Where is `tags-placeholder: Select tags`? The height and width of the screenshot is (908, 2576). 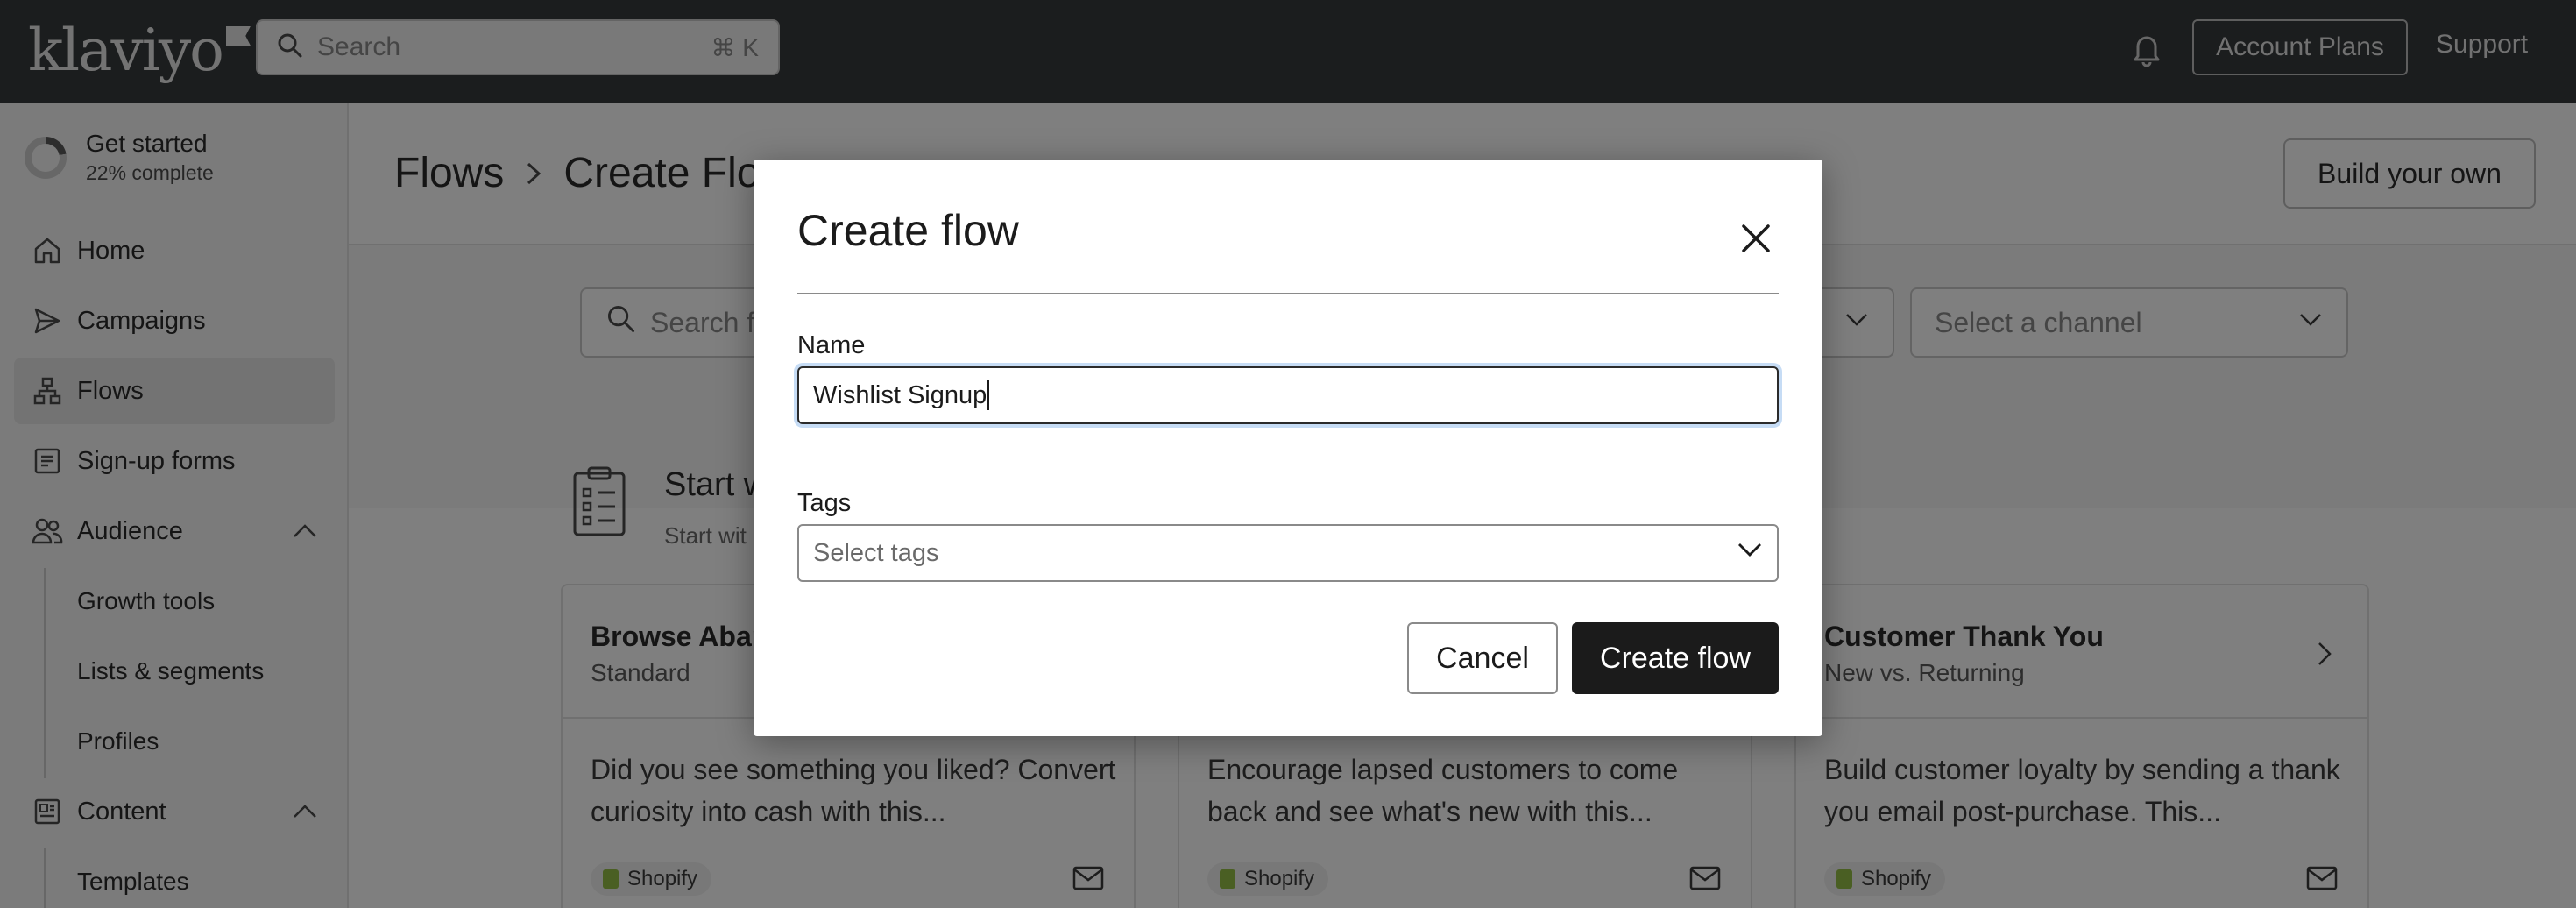
tags-placeholder: Select tags is located at coordinates (876, 552).